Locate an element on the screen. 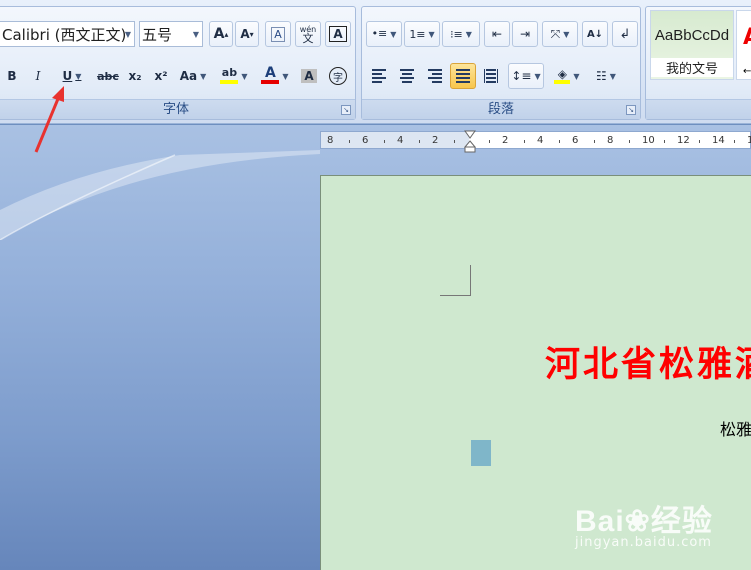 The height and width of the screenshot is (570, 751). font-name-combo: Calibri (西文正文) ▼ is located at coordinates (67, 34).